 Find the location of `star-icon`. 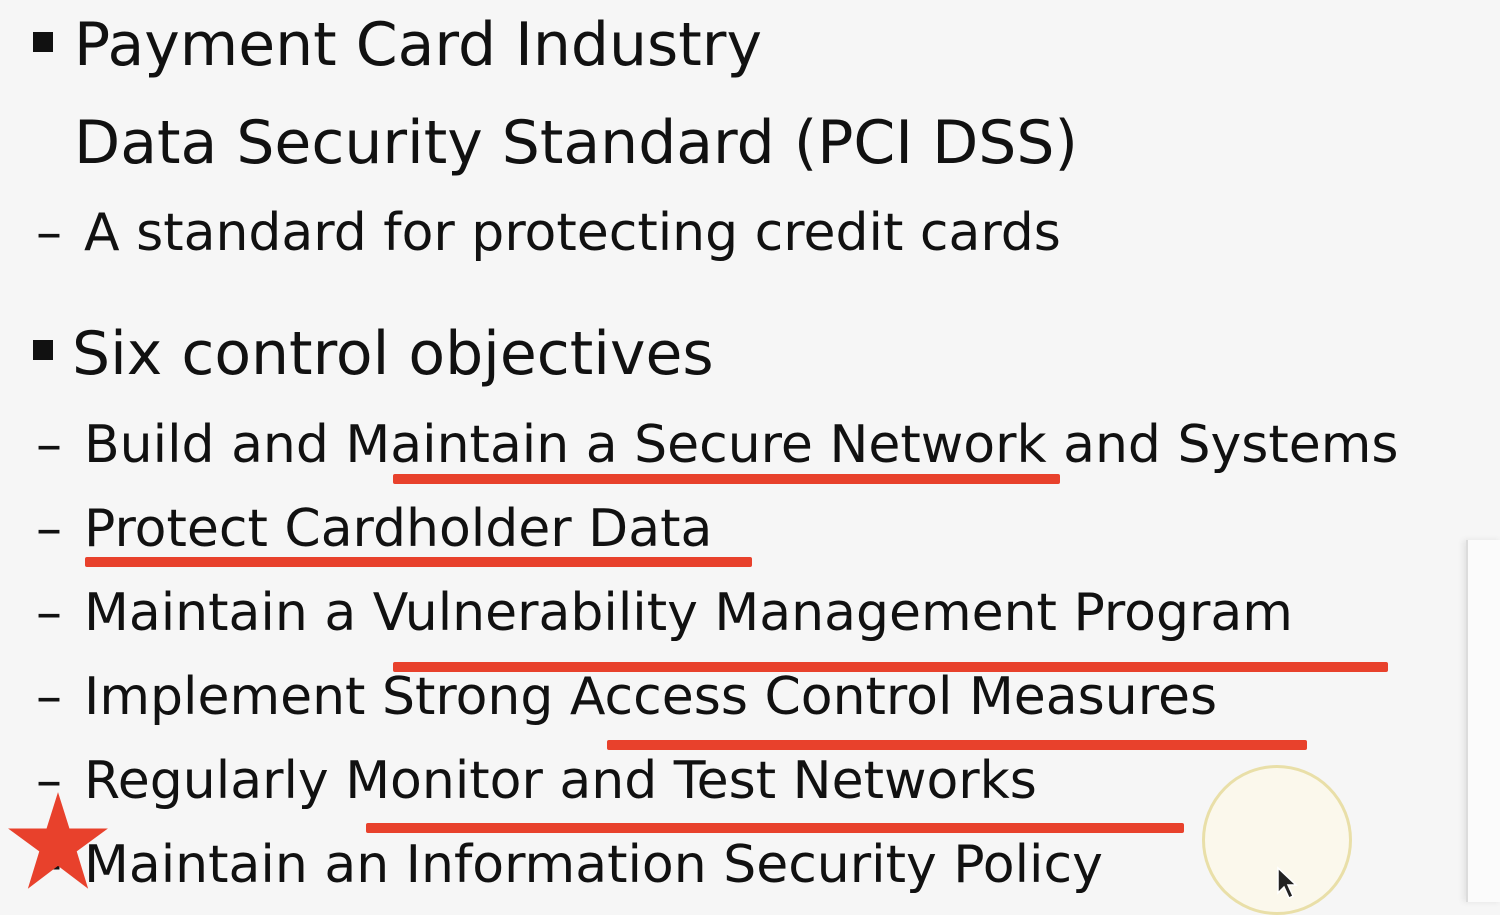

star-icon is located at coordinates (58, 840).